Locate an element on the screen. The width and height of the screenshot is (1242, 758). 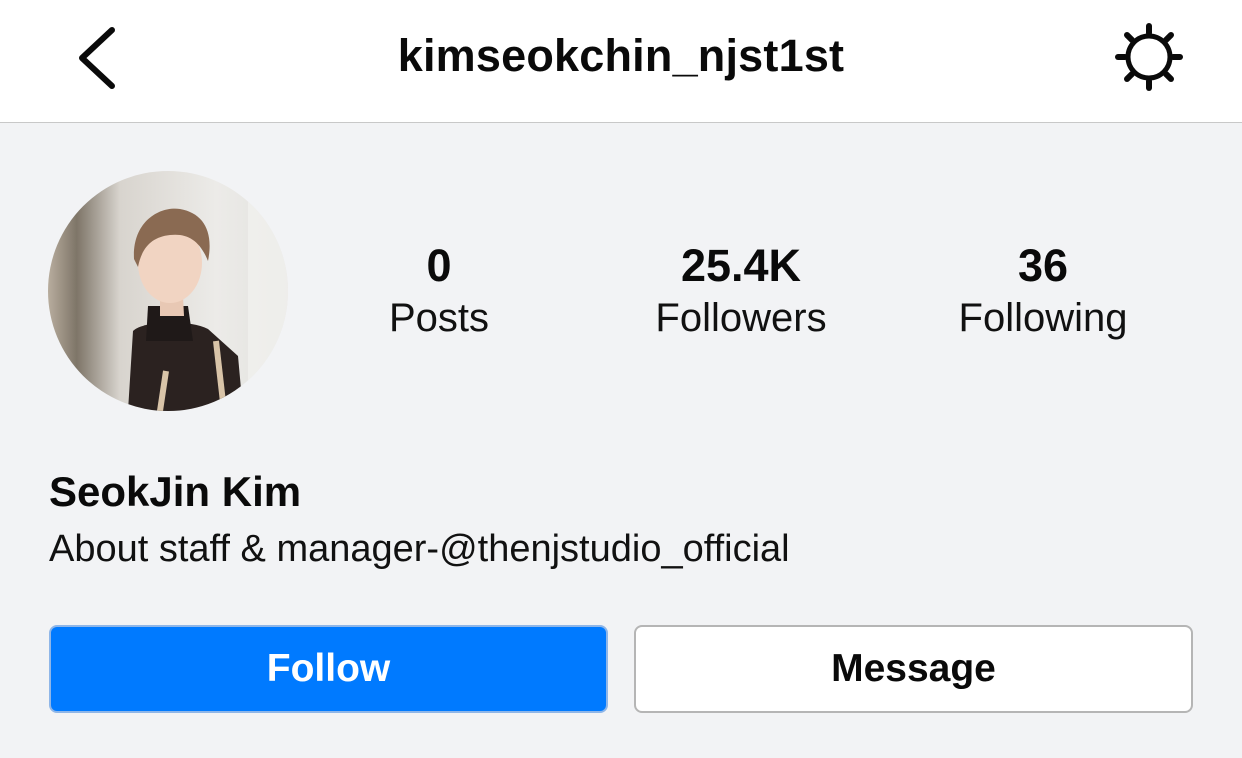
message-button: Message is located at coordinates (913, 669).